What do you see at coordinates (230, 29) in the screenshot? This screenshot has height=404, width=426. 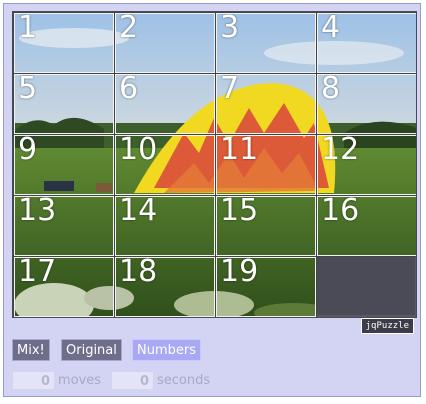 I see `tile-number: 3` at bounding box center [230, 29].